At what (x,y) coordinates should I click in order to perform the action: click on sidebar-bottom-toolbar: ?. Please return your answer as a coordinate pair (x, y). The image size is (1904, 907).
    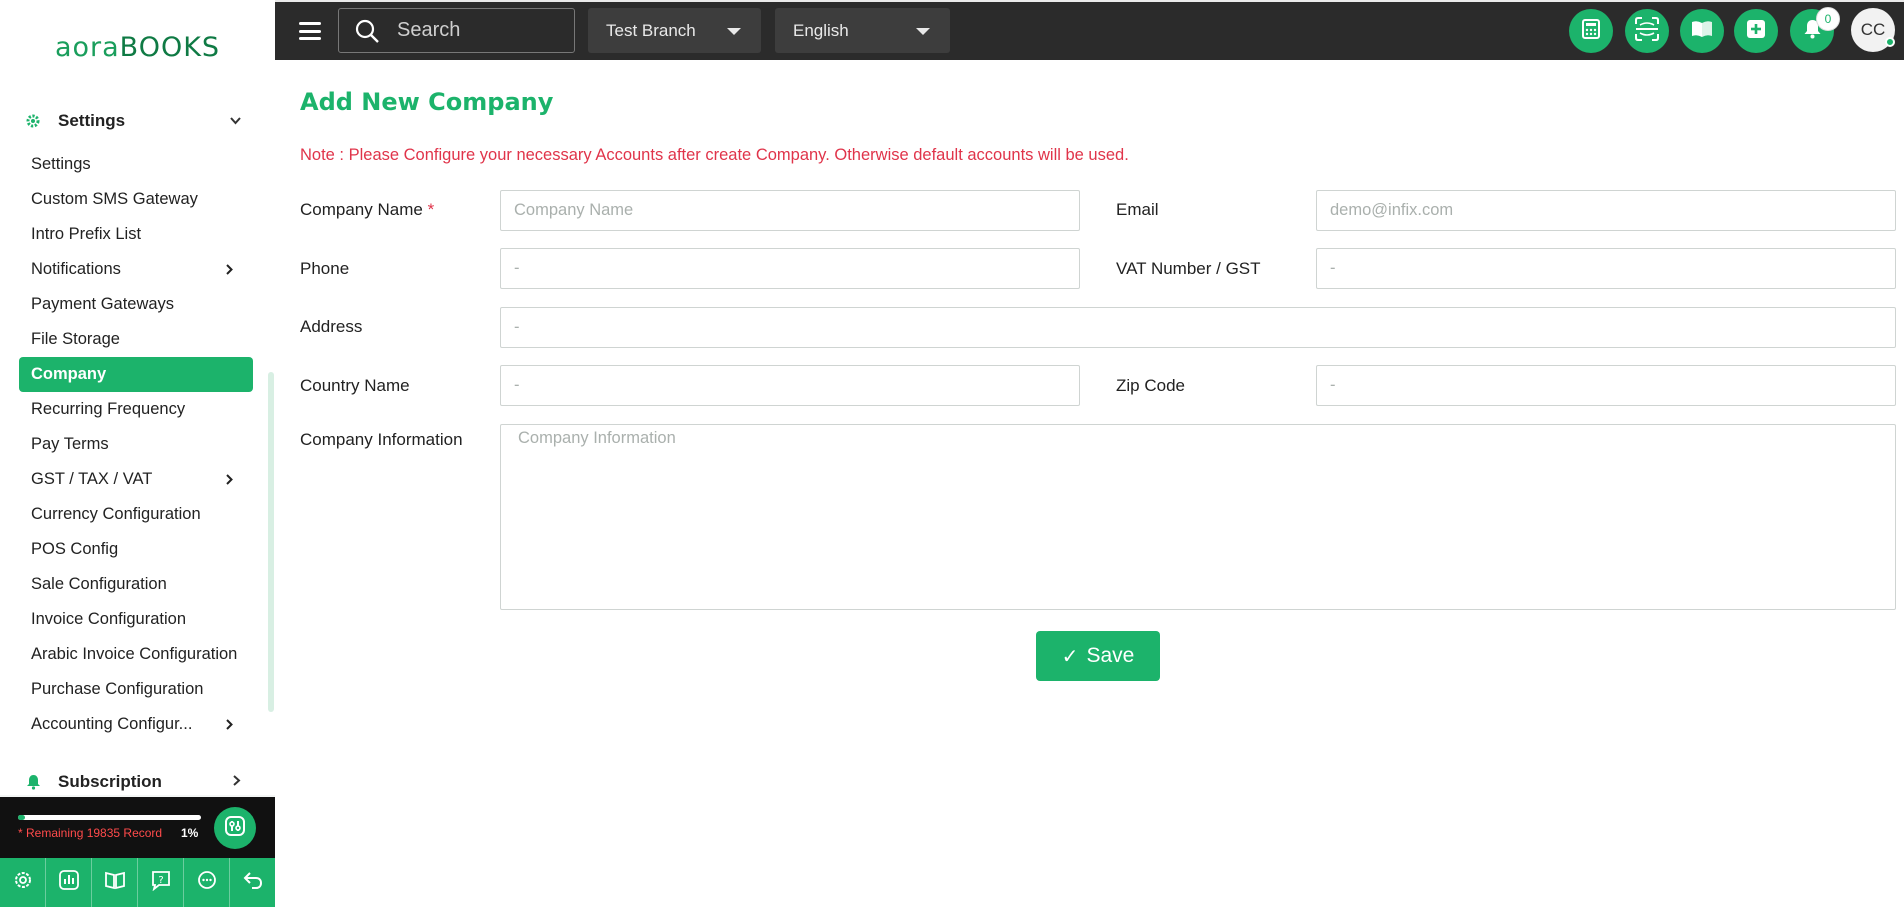
    Looking at the image, I should click on (137, 882).